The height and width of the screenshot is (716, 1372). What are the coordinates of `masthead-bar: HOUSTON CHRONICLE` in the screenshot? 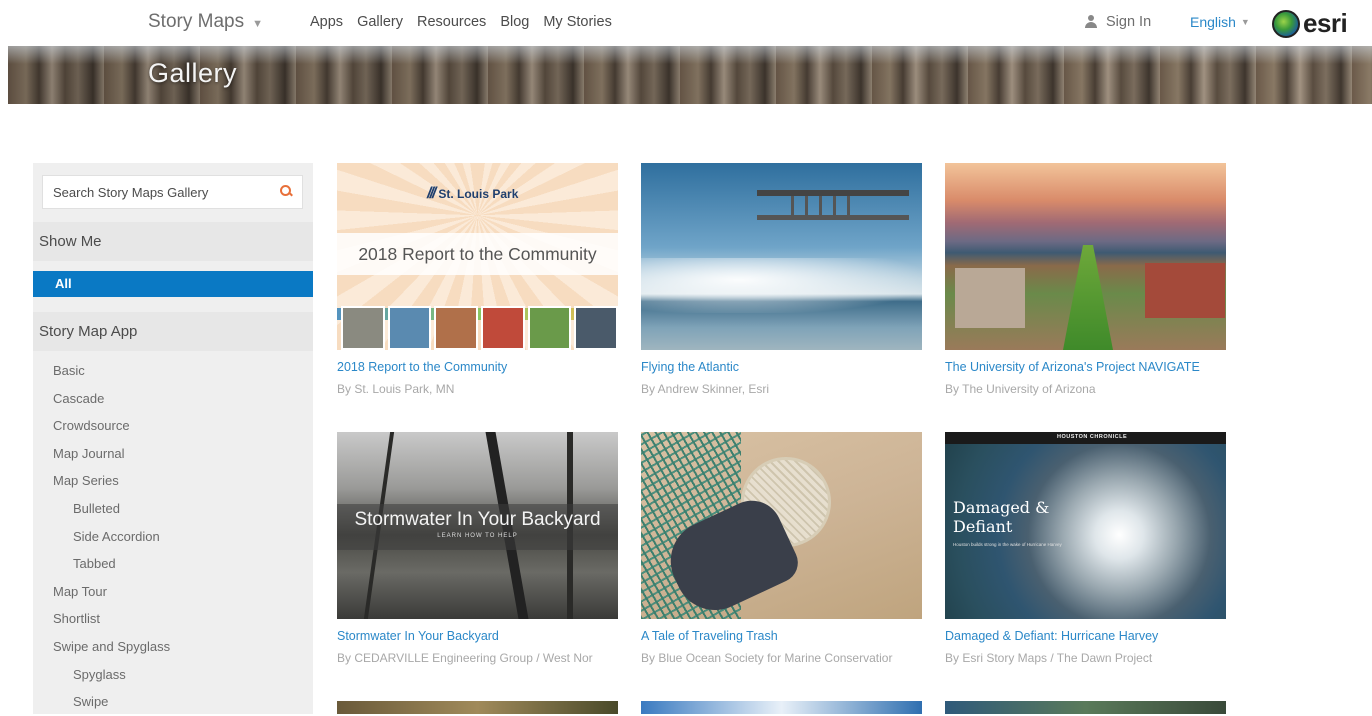 It's located at (1085, 438).